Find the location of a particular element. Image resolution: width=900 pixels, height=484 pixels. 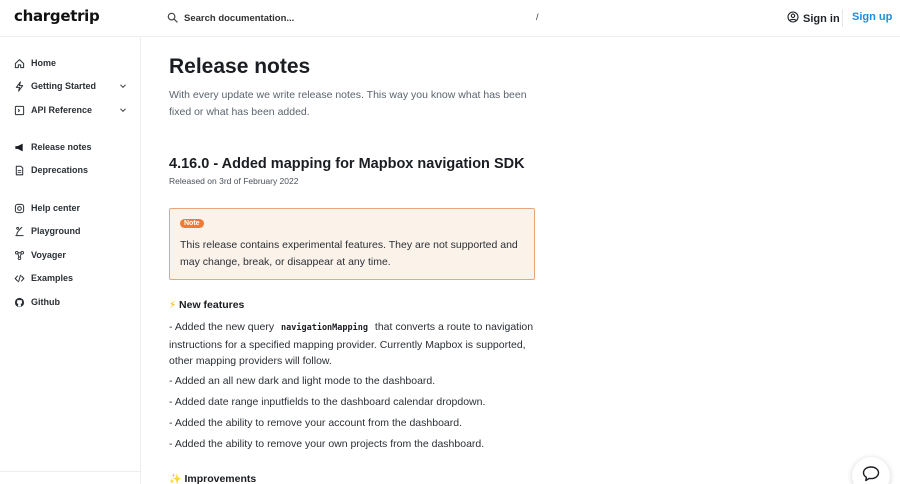

search-icon is located at coordinates (172, 19).